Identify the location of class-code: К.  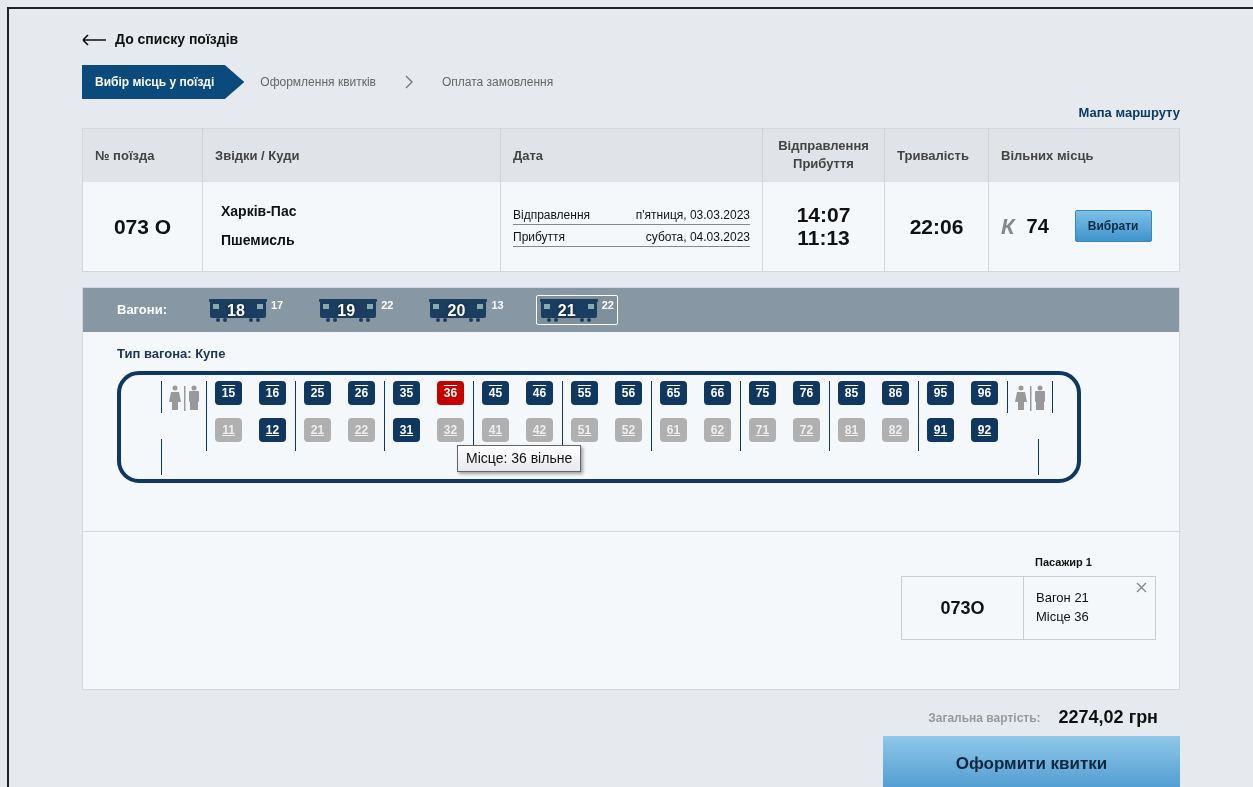
(1008, 226).